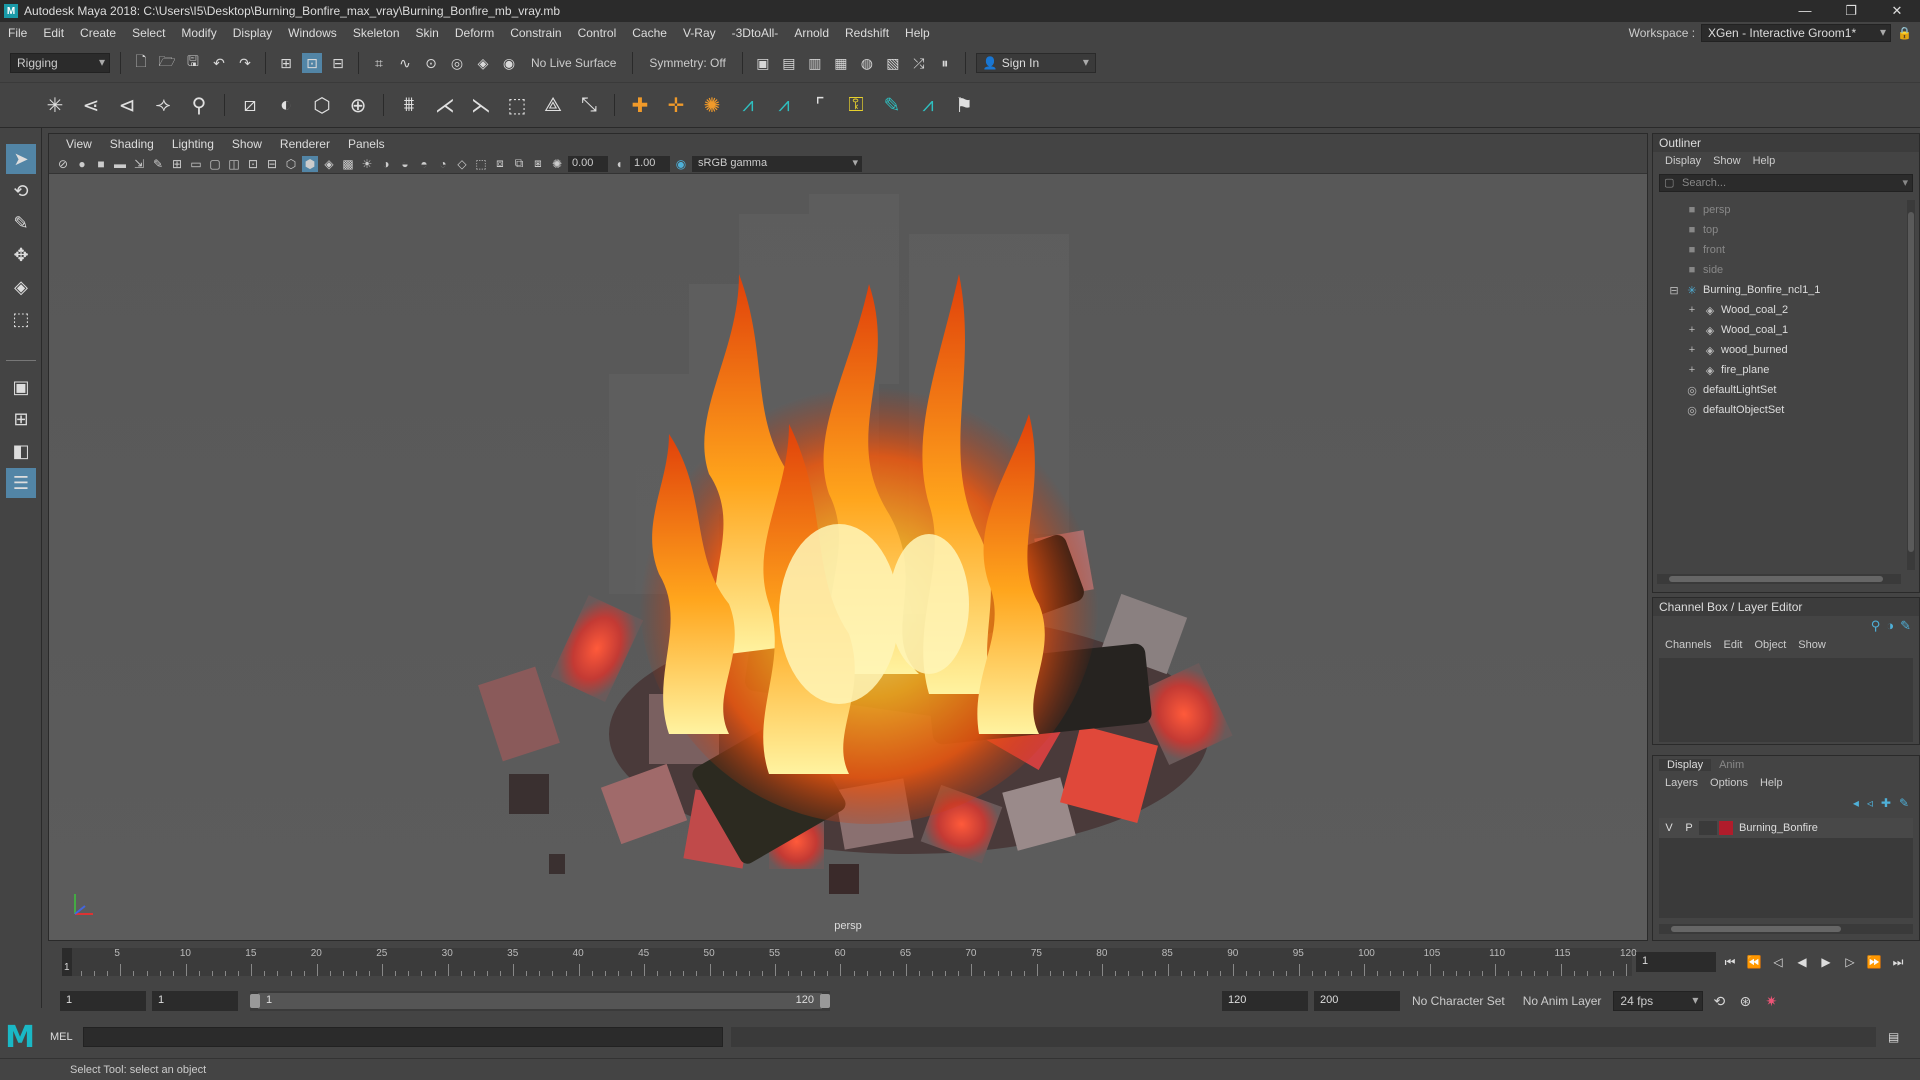 The height and width of the screenshot is (1080, 1920). I want to click on viewport-menu-shading: Shading, so click(132, 144).